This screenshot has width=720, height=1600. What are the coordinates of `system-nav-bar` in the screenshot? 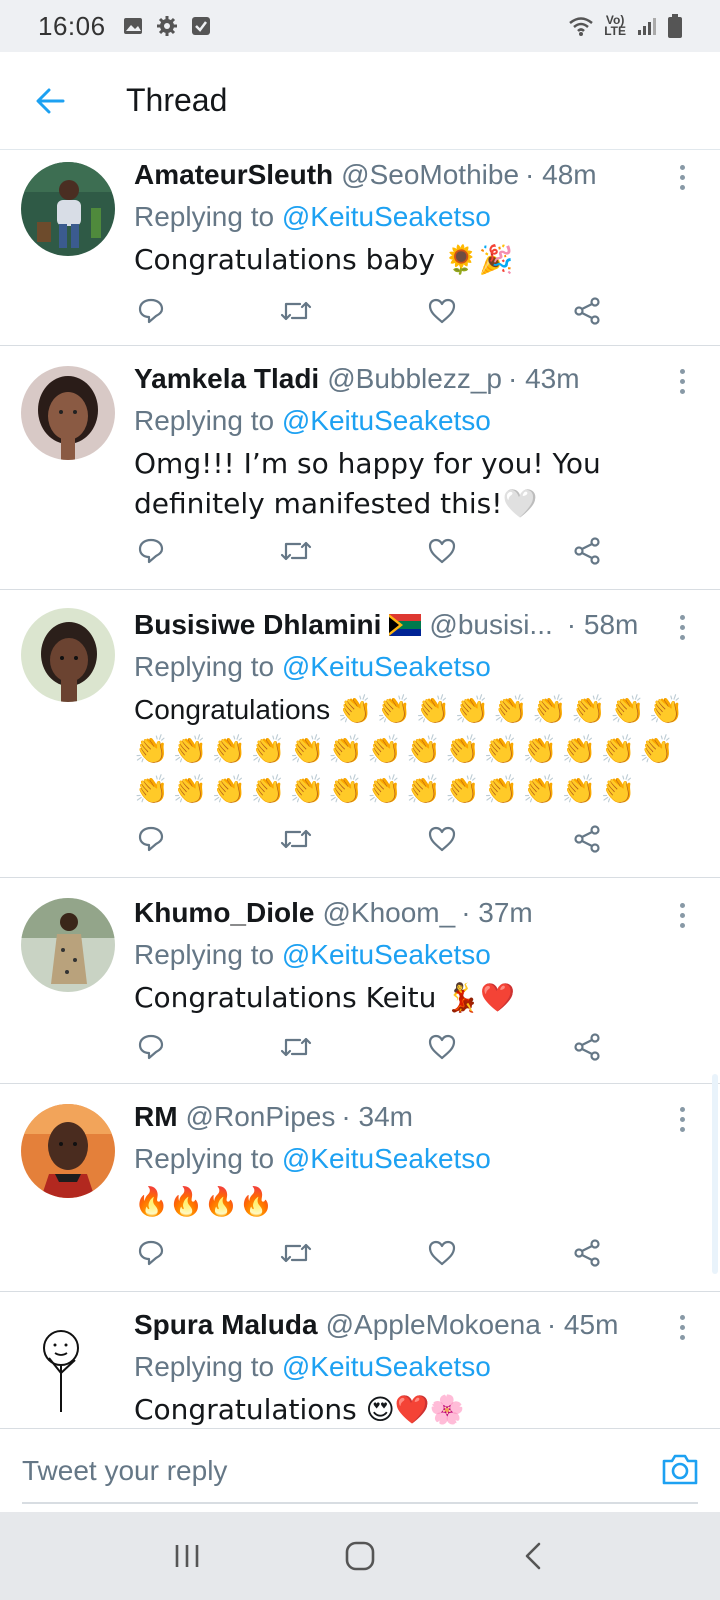 It's located at (360, 1556).